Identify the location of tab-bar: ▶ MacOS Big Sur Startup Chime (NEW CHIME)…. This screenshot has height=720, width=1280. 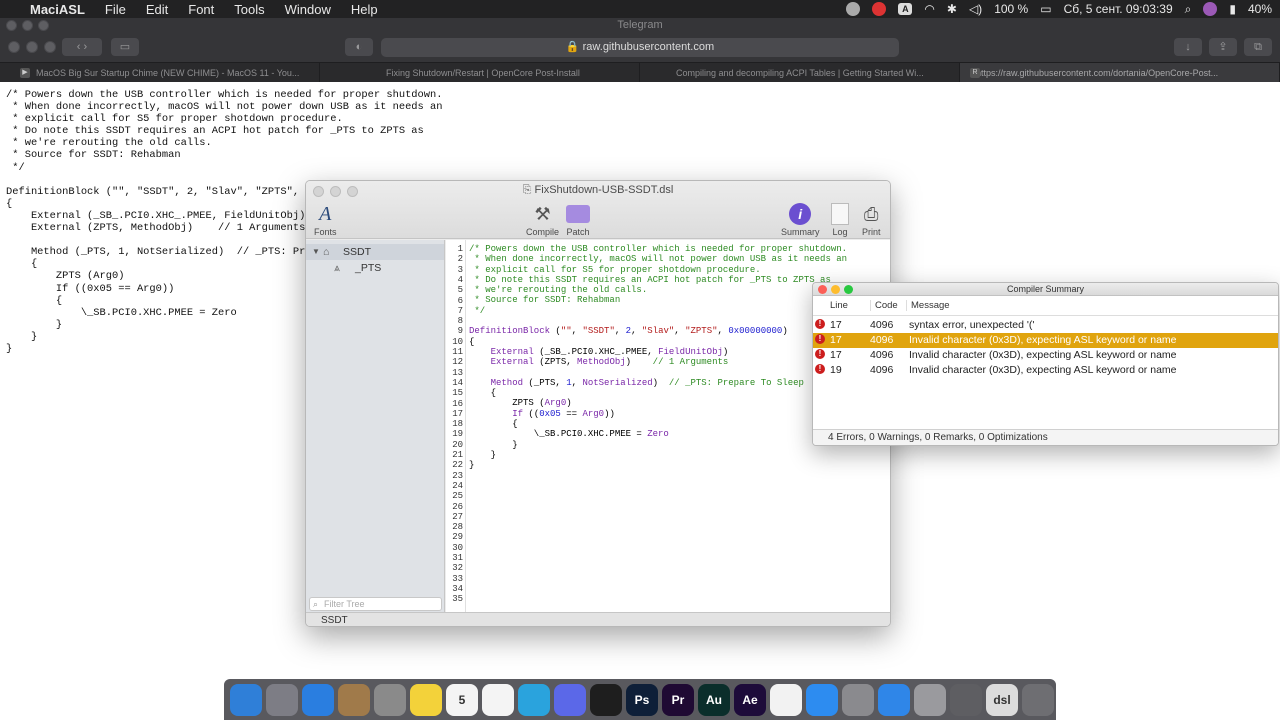
(640, 72).